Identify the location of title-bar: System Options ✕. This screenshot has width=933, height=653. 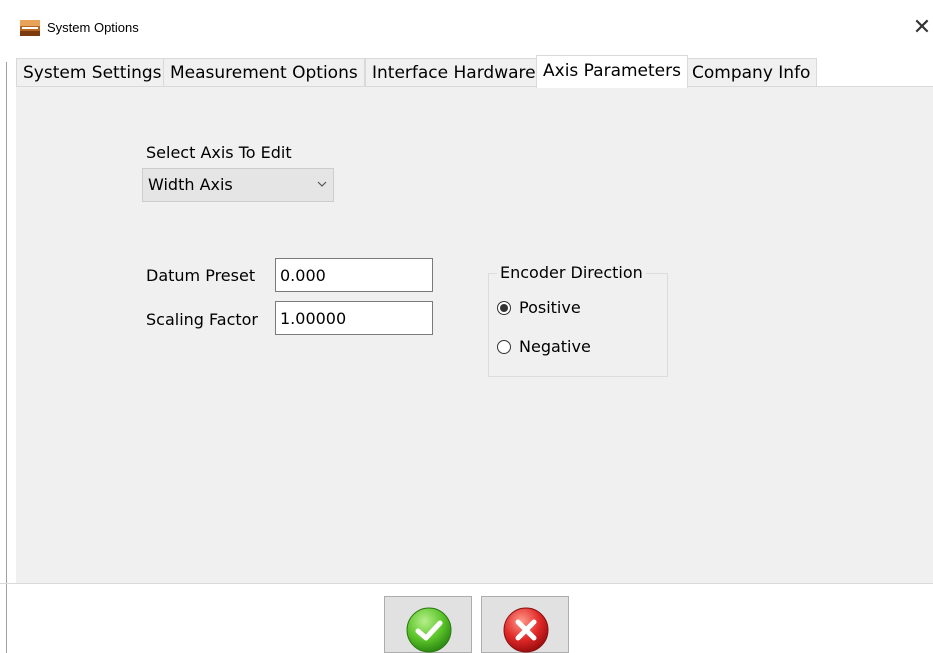
(466, 25).